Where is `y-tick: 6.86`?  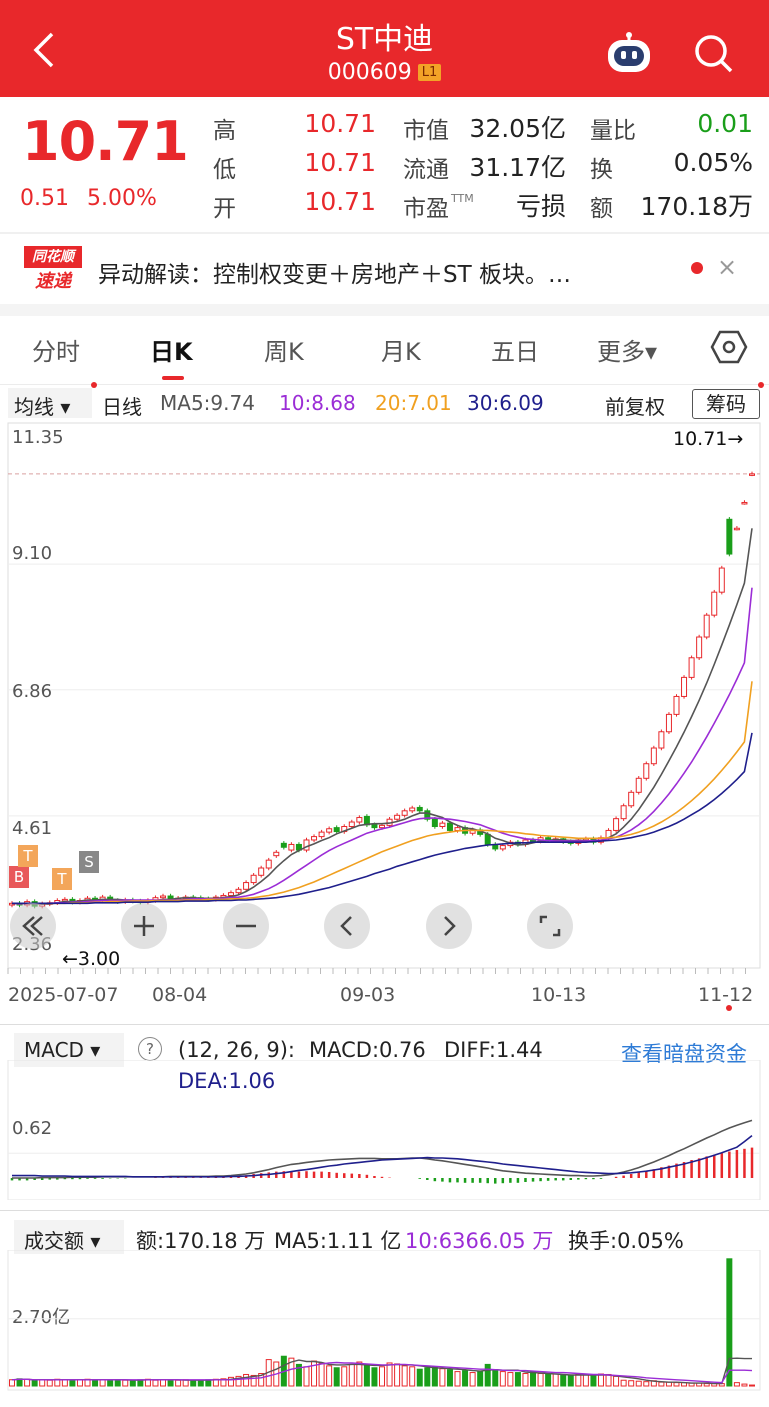
y-tick: 6.86 is located at coordinates (32, 691).